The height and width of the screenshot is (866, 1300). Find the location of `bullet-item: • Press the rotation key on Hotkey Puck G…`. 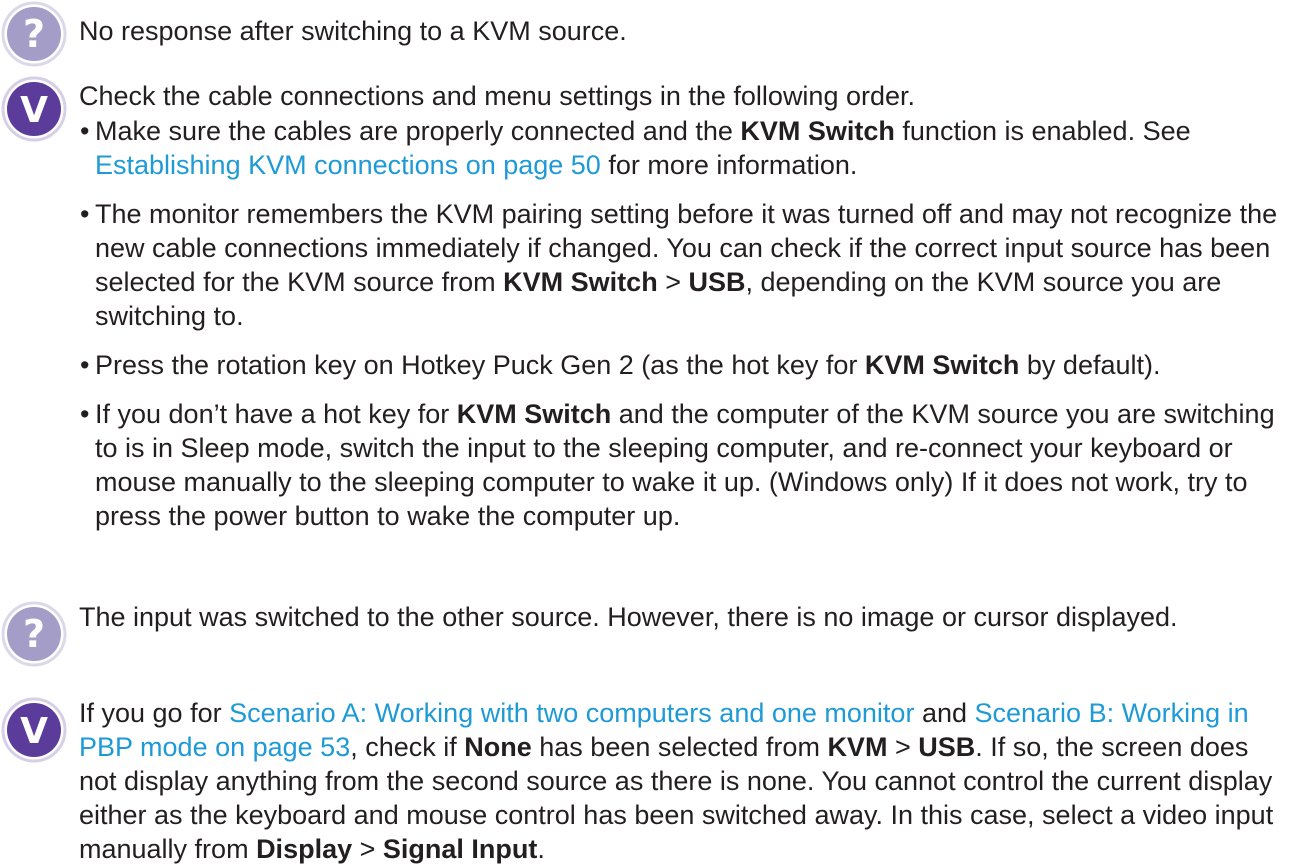

bullet-item: • Press the rotation key on Hotkey Puck G… is located at coordinates (620, 365).